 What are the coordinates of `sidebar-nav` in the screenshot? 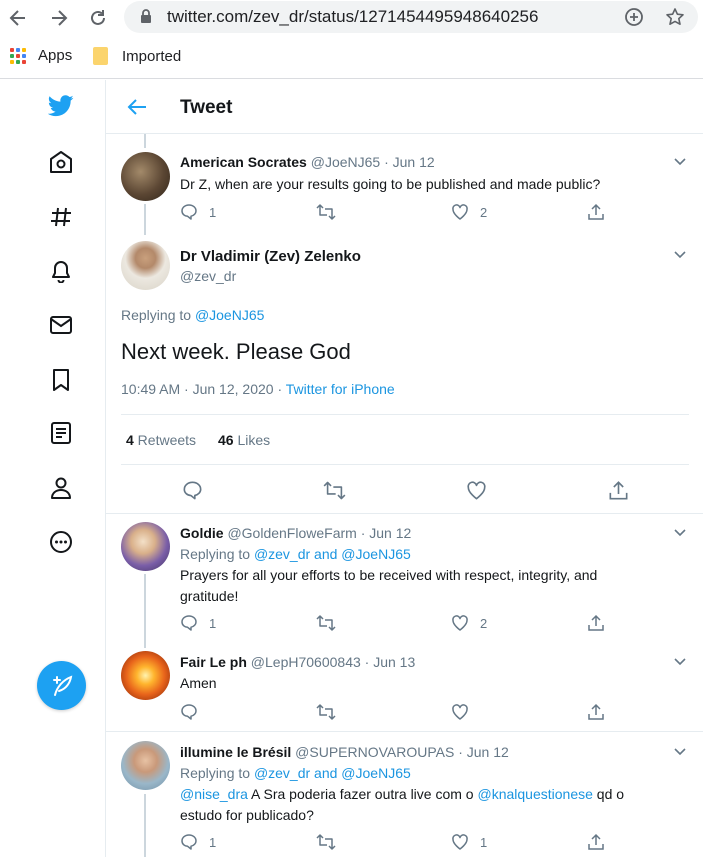 It's located at (53, 468).